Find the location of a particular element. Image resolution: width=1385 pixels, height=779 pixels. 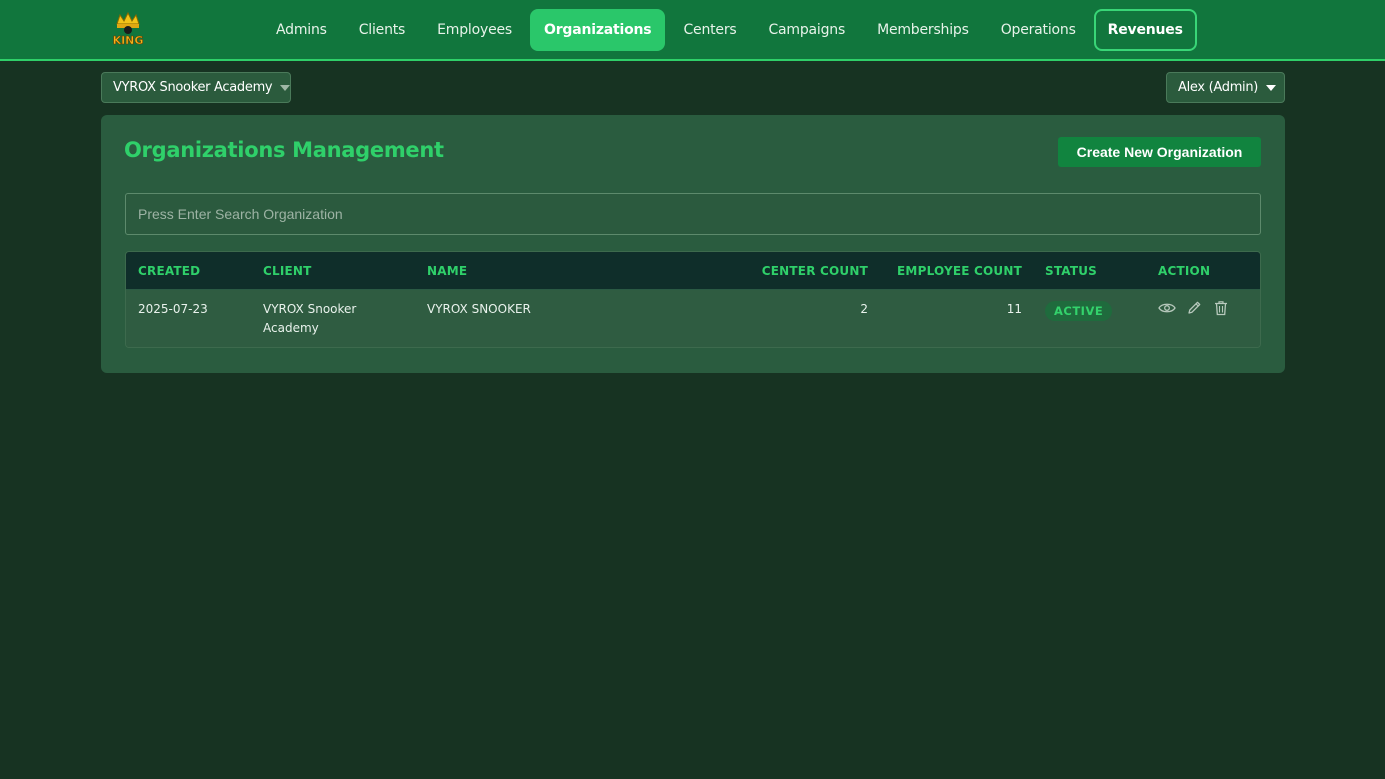

create-organization-button: Create New Organization is located at coordinates (1159, 152).